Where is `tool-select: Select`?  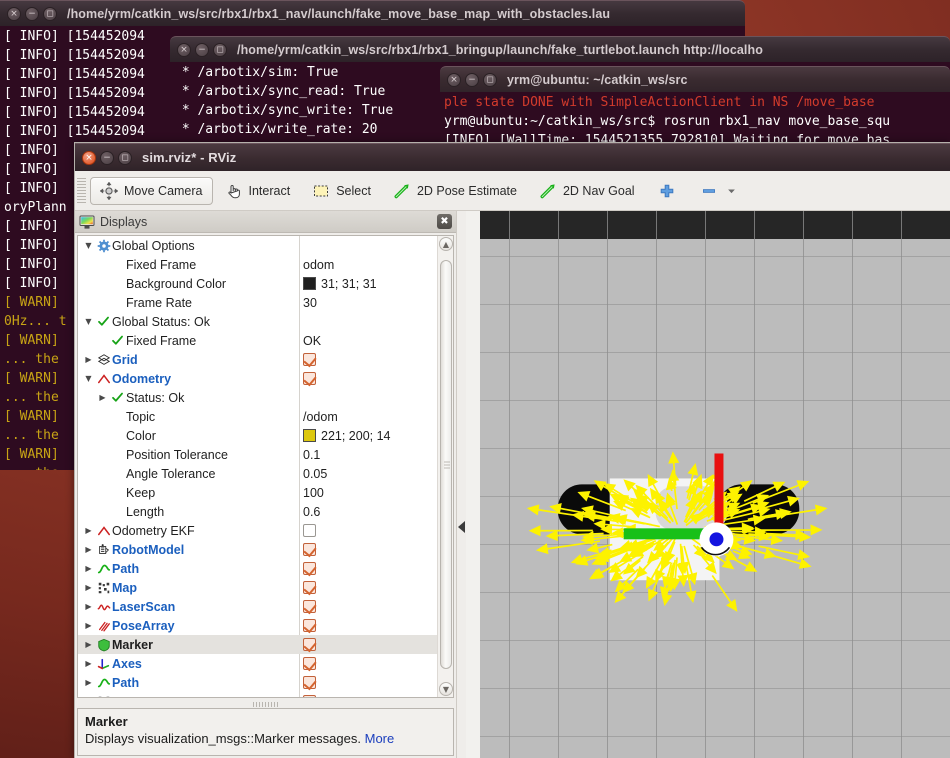
tool-select: Select is located at coordinates (341, 191).